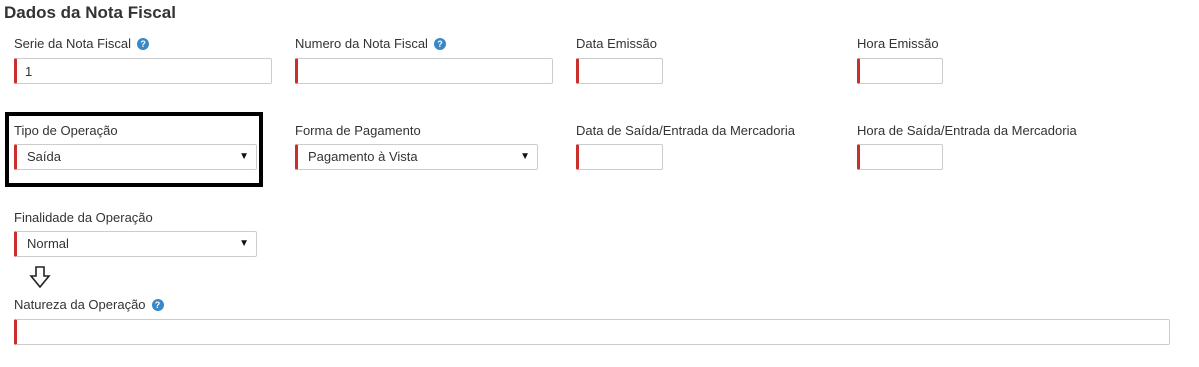 The height and width of the screenshot is (367, 1199). Describe the element at coordinates (358, 130) in the screenshot. I see `forma-pagamento-label: Forma de Pagamento` at that location.